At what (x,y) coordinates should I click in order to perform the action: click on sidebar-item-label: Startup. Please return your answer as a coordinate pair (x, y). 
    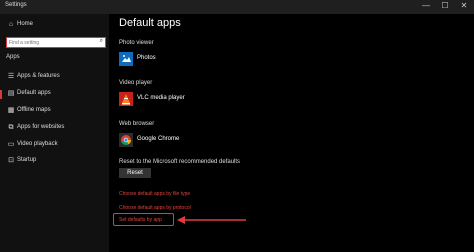
    Looking at the image, I should click on (27, 160).